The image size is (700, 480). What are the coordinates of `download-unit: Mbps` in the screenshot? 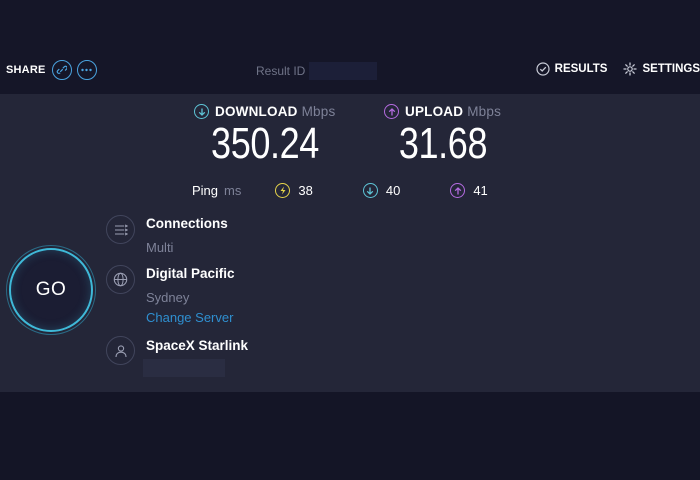 It's located at (318, 111).